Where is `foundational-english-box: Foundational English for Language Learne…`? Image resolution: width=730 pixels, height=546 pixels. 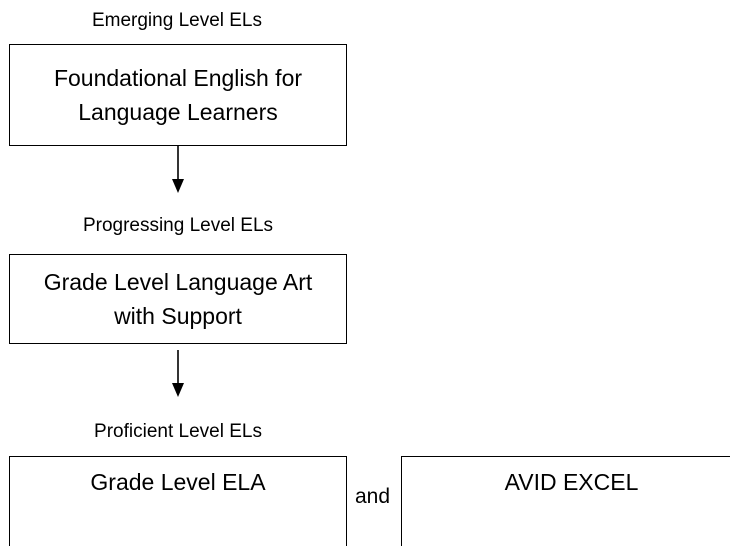 foundational-english-box: Foundational English for Language Learne… is located at coordinates (178, 95).